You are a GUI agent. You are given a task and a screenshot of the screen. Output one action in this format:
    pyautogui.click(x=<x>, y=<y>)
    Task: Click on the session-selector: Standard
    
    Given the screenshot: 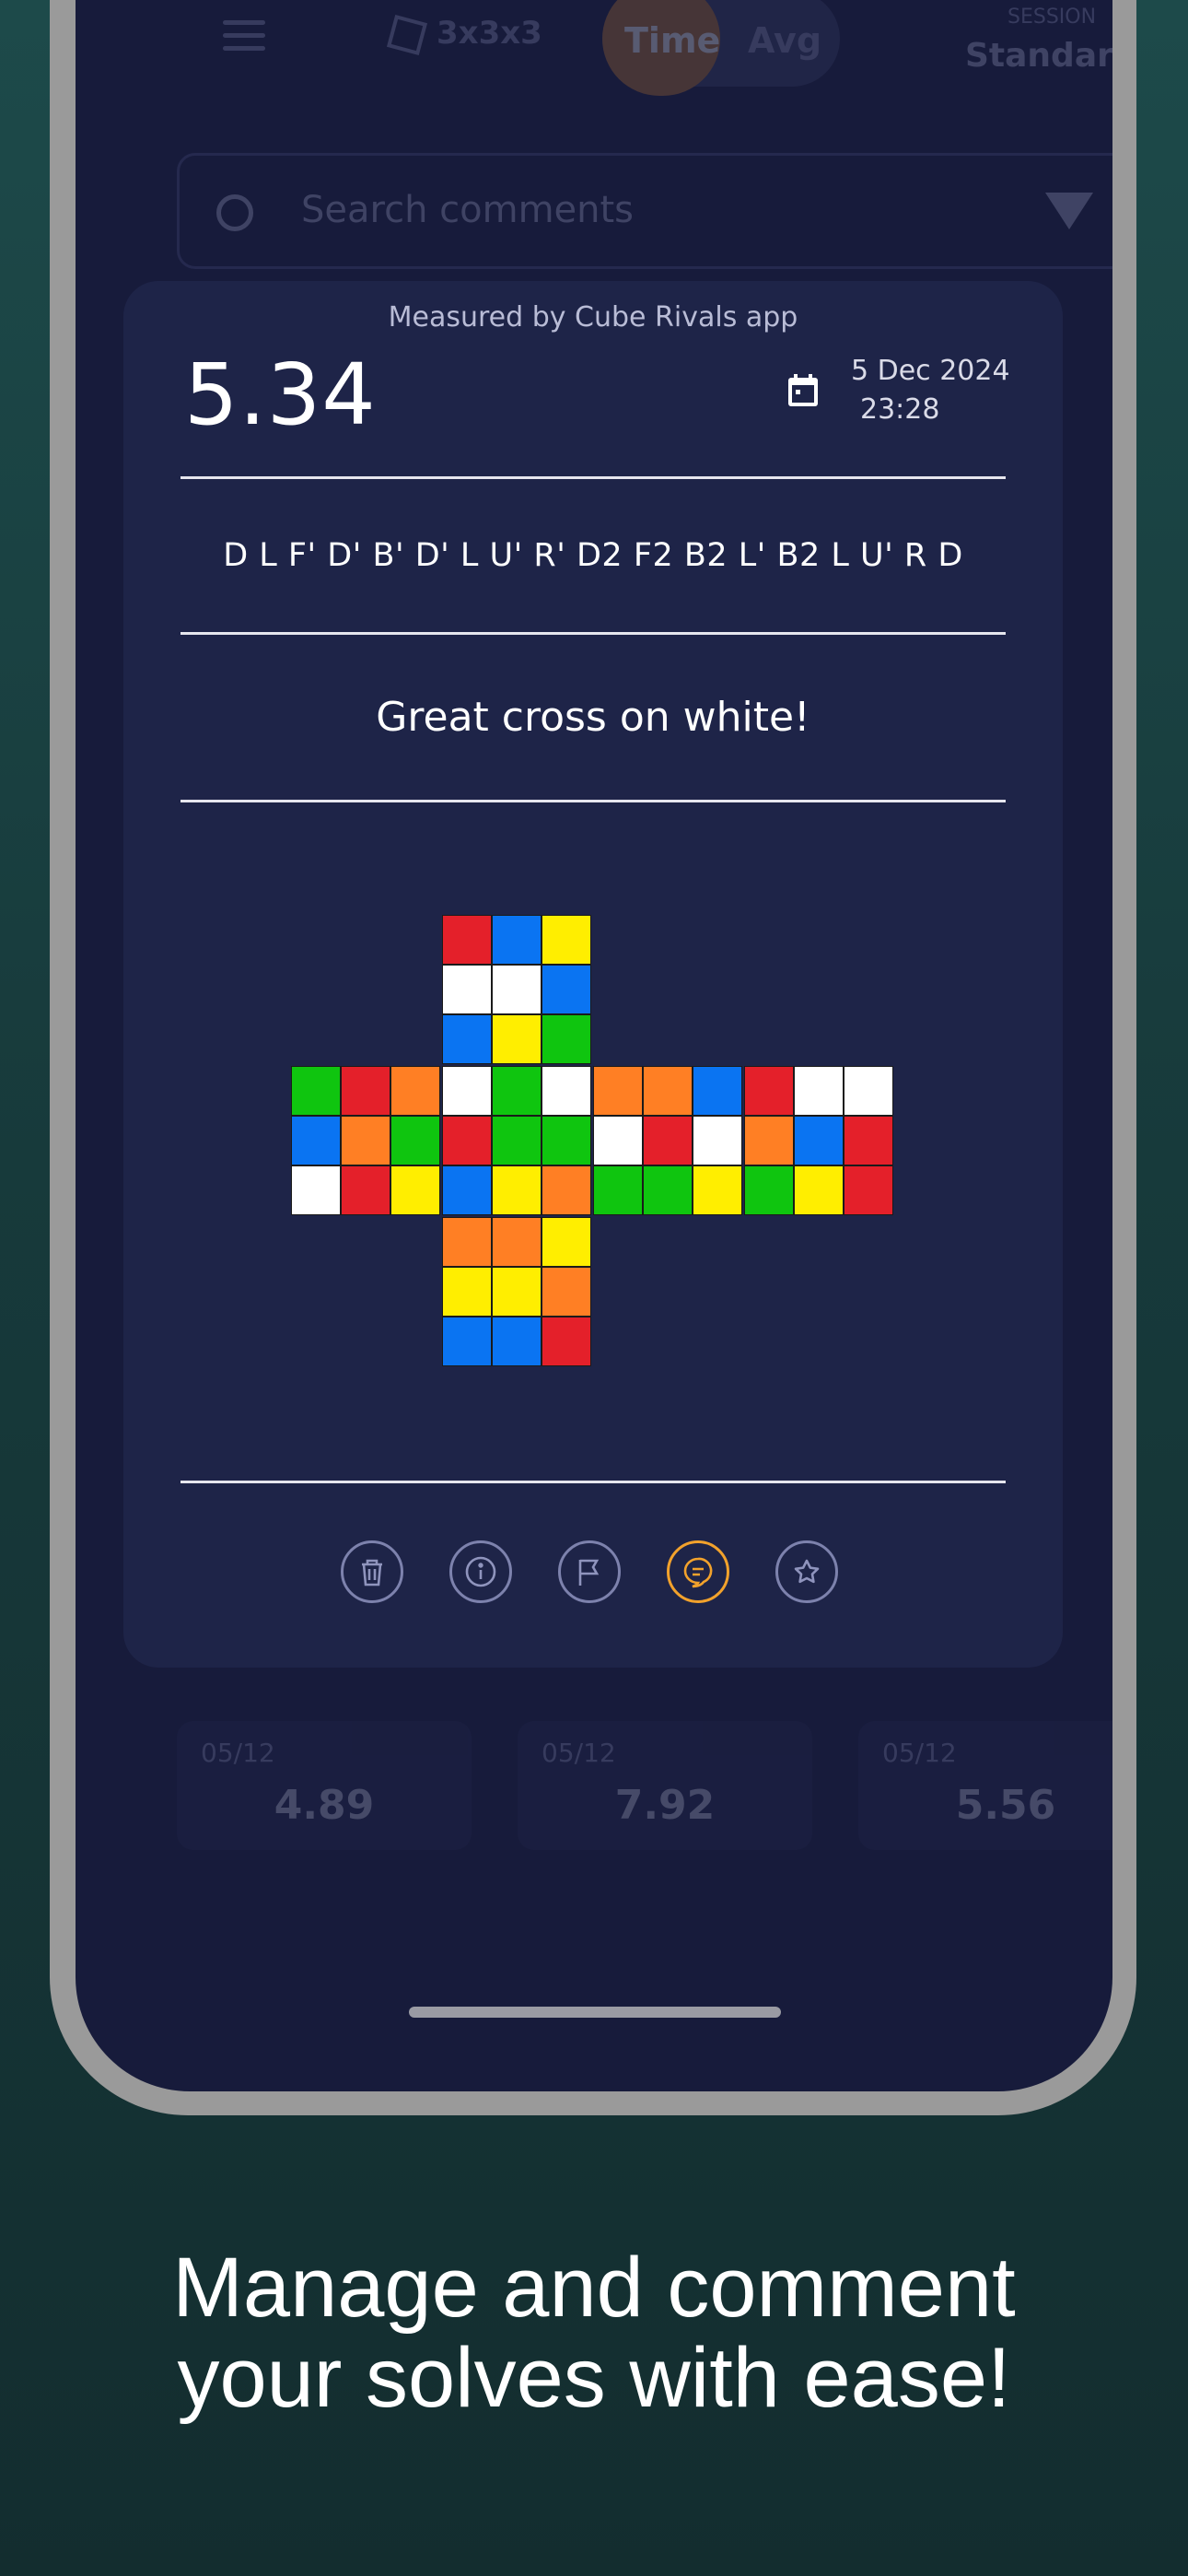 What is the action you would take?
    pyautogui.click(x=1038, y=56)
    